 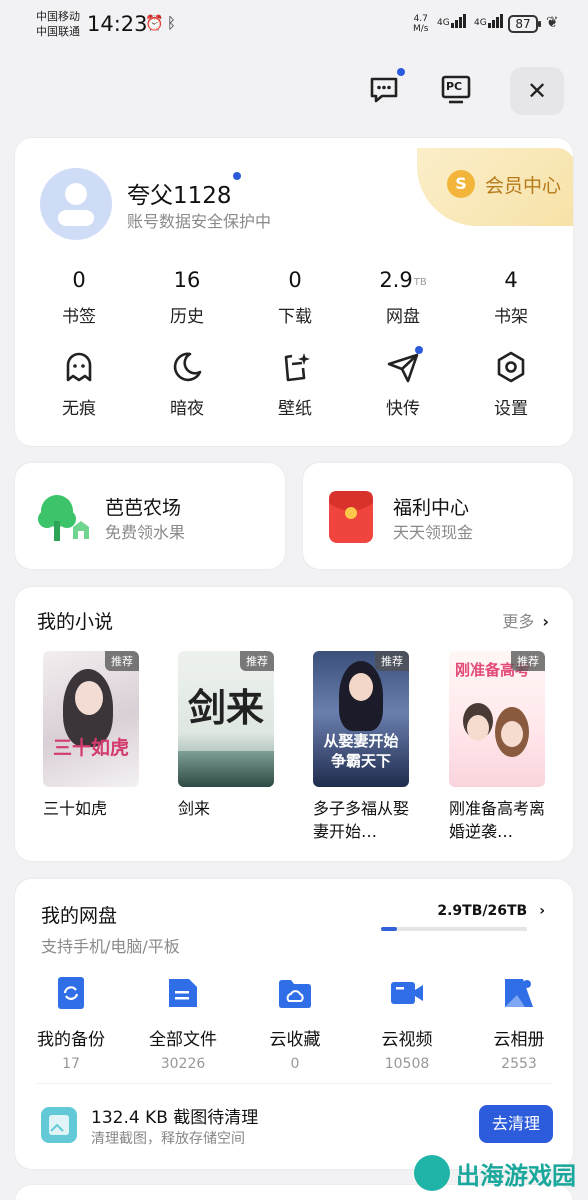 I want to click on carrier-2: 中国联通, so click(x=58, y=31).